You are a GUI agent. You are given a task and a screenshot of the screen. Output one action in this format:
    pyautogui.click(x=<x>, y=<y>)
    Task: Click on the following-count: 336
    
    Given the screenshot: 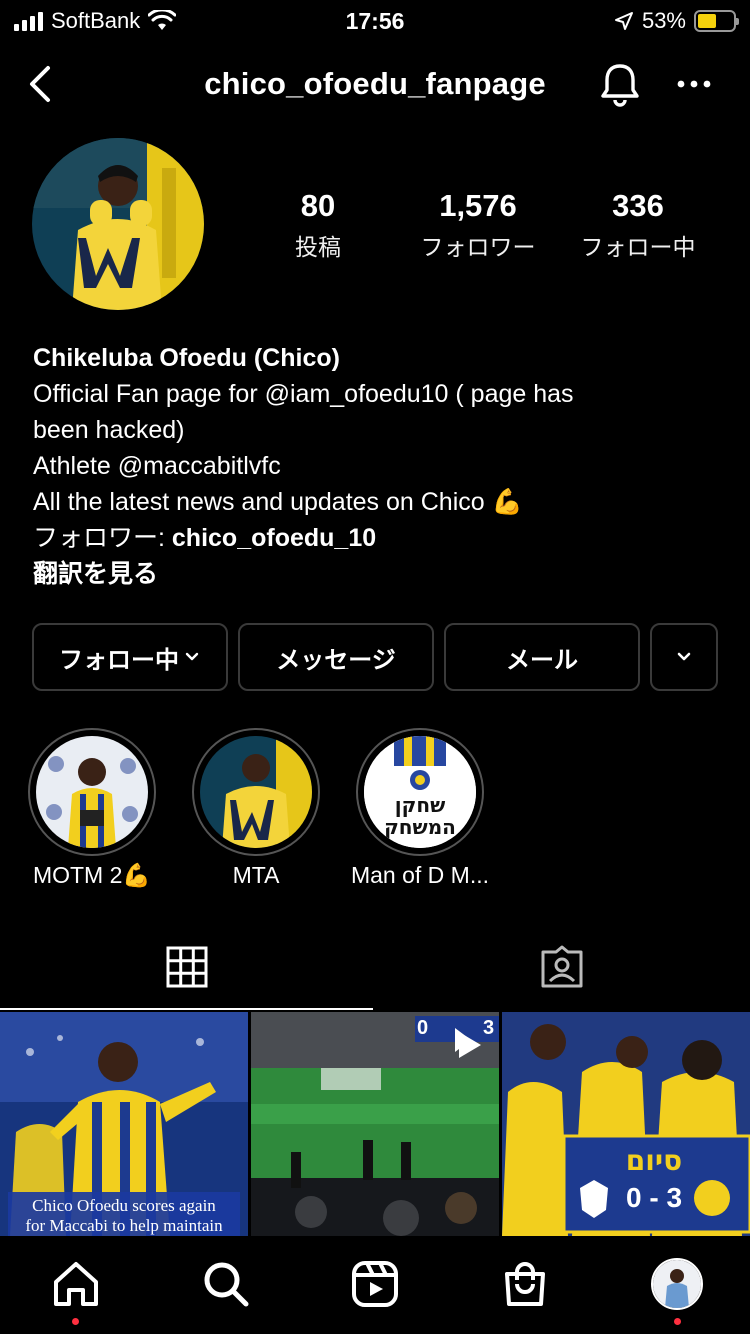 What is the action you would take?
    pyautogui.click(x=638, y=205)
    